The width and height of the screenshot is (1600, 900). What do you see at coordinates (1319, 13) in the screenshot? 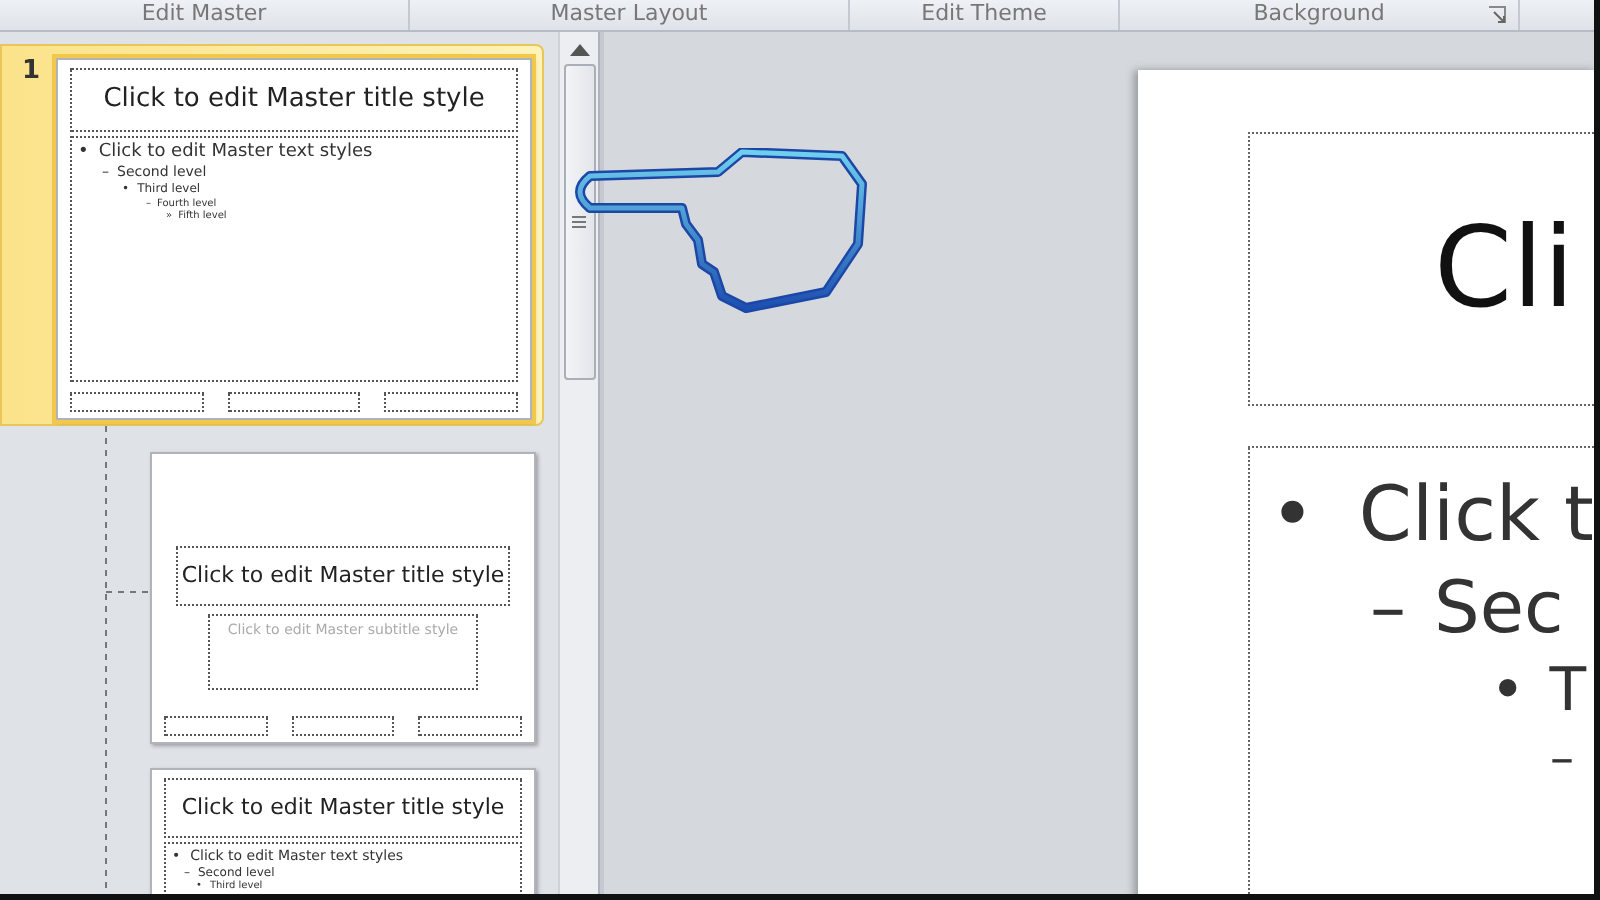
I see `ribbon-group-label: Background` at bounding box center [1319, 13].